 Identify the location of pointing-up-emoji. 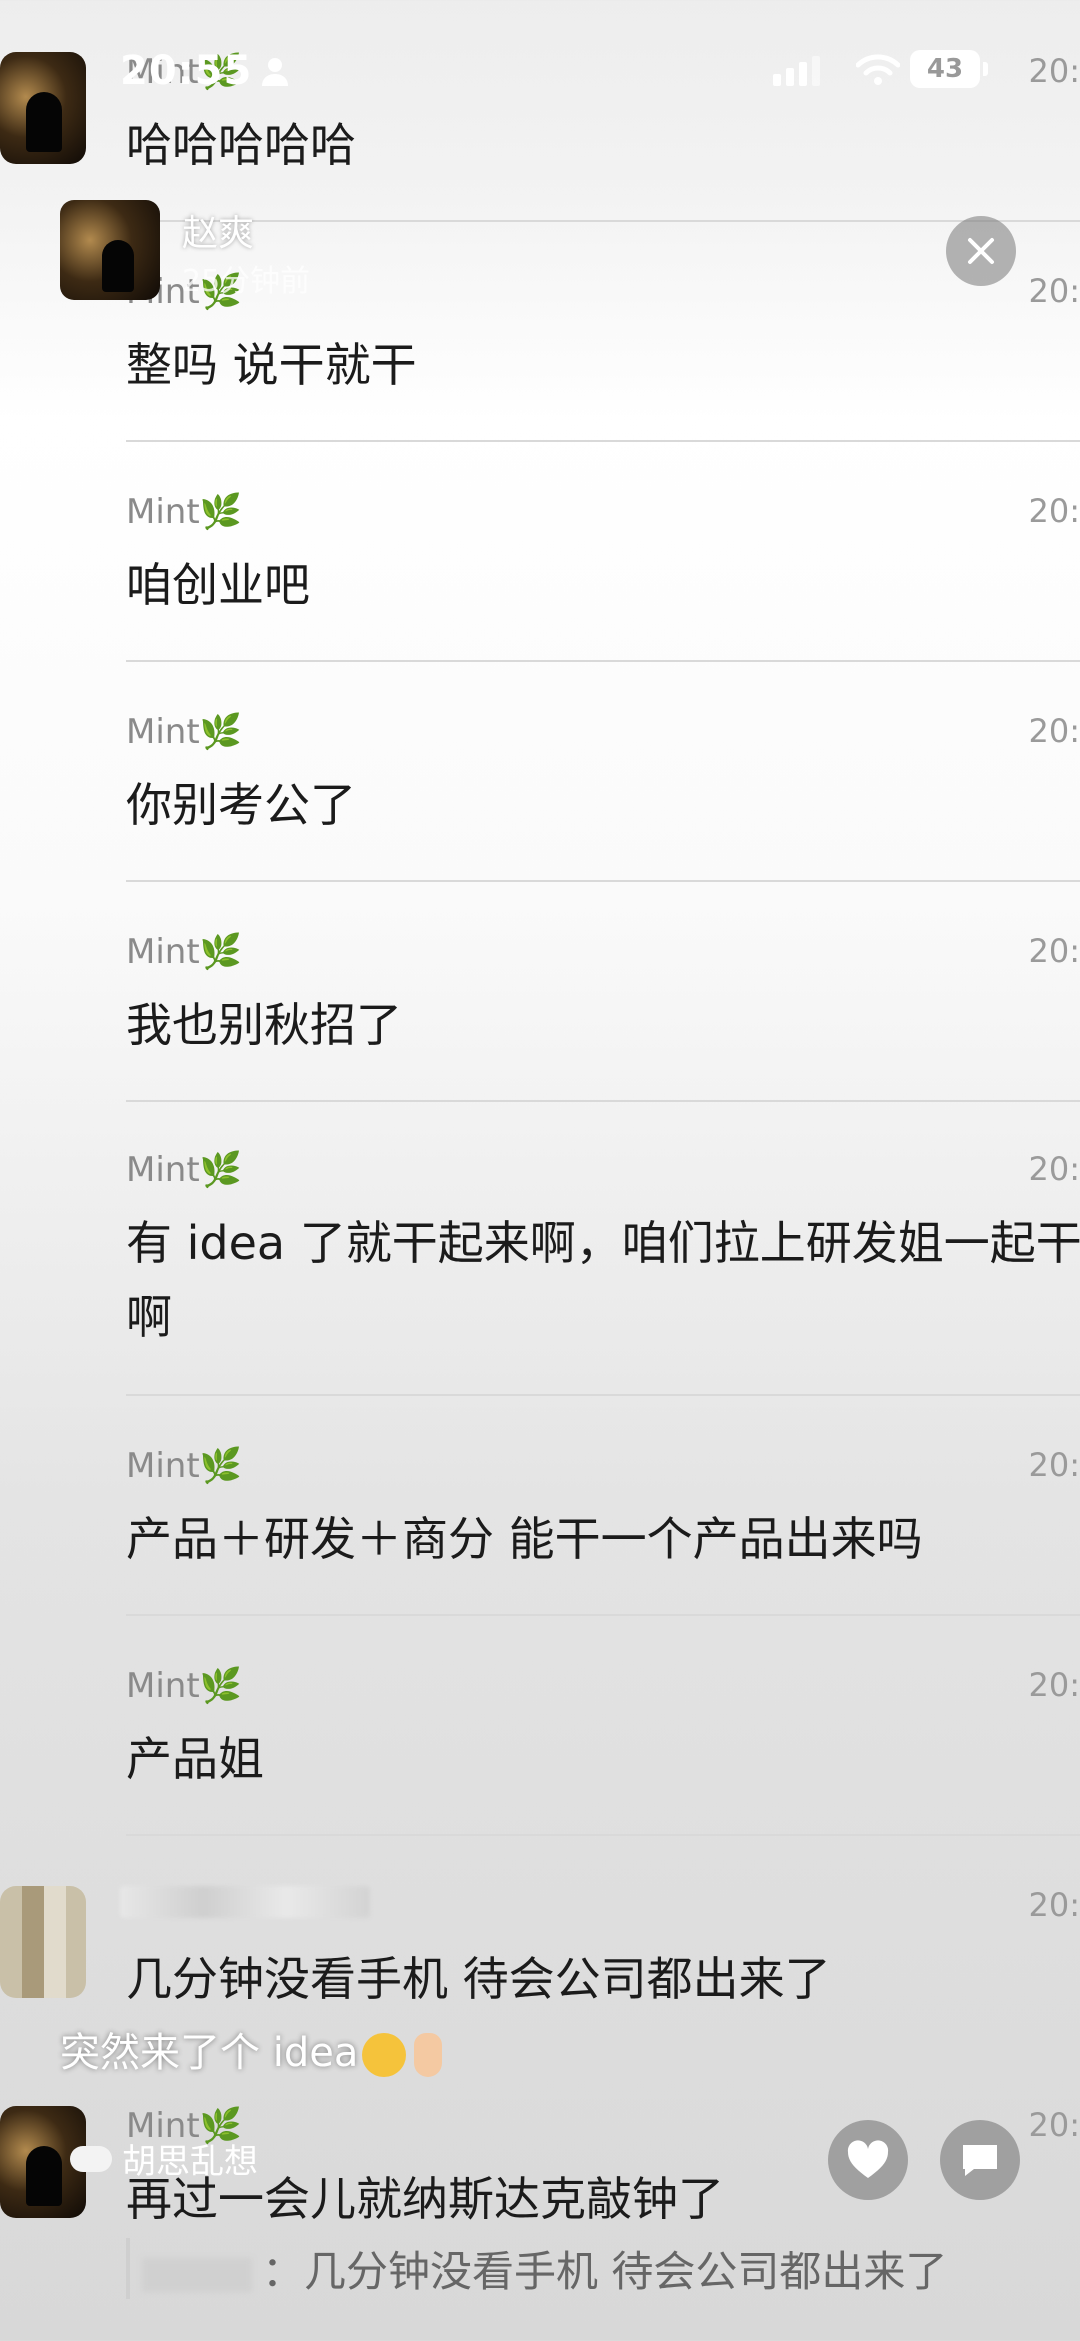
(428, 2055).